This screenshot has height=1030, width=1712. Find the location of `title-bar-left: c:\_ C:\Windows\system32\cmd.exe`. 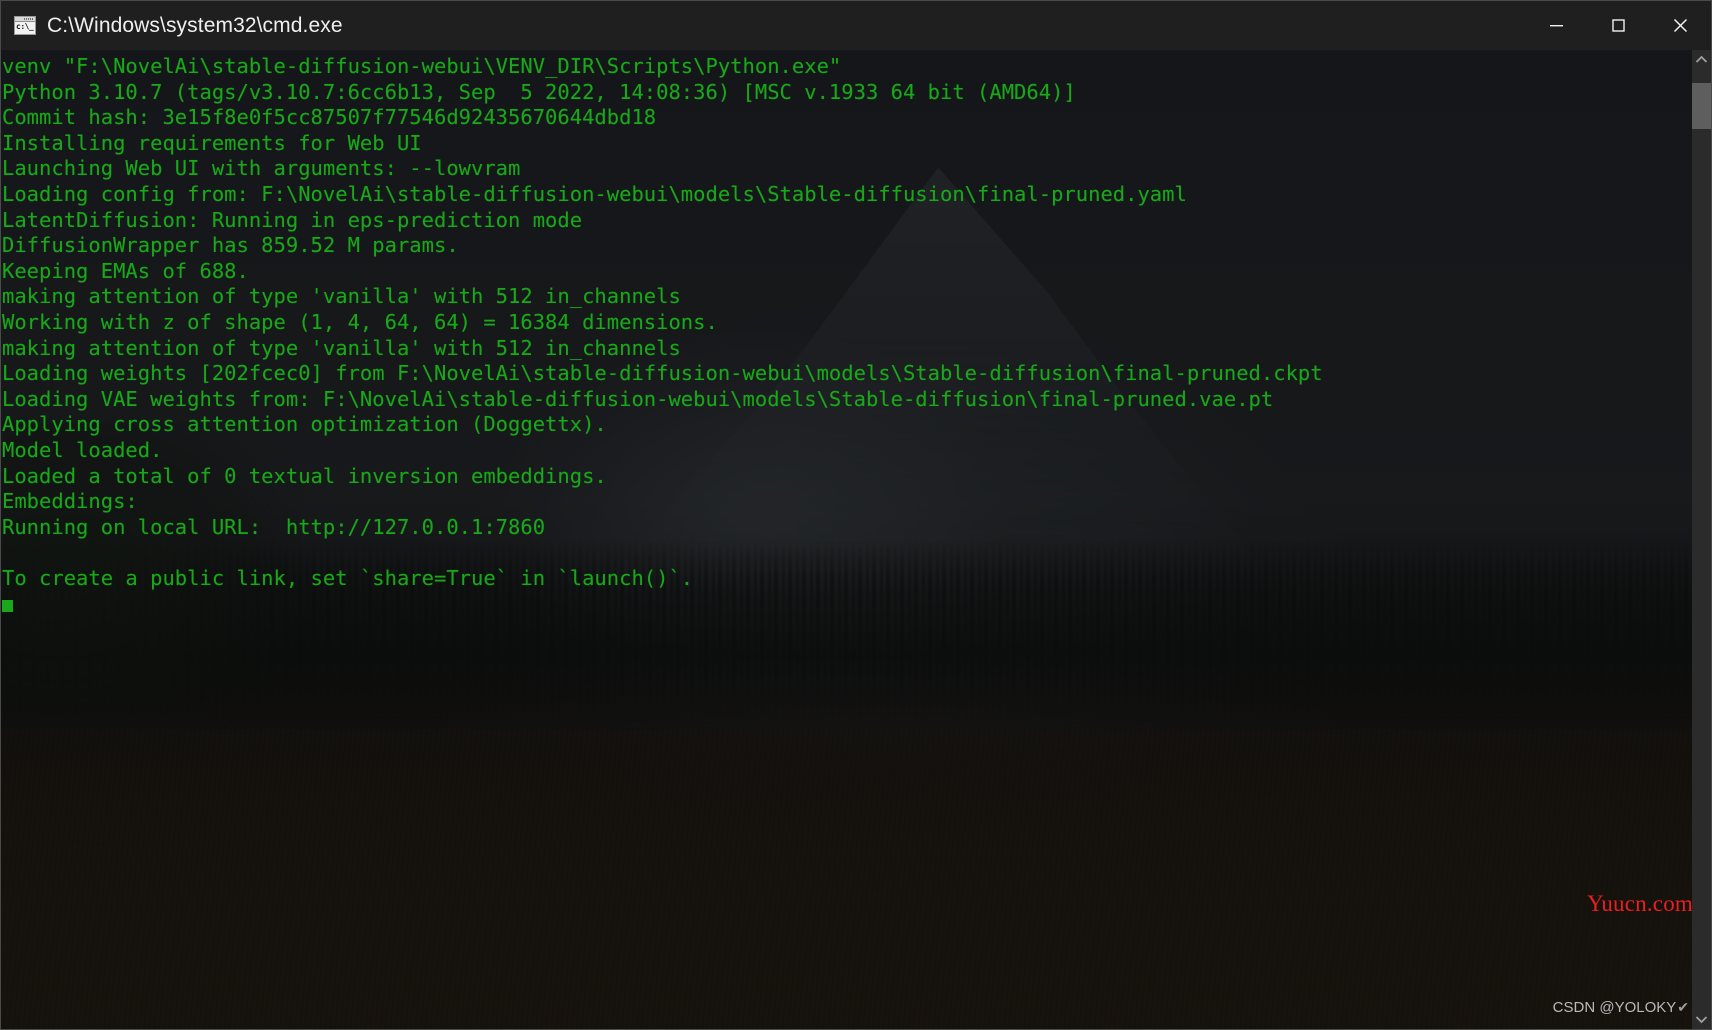

title-bar-left: c:\_ C:\Windows\system32\cmd.exe is located at coordinates (172, 26).